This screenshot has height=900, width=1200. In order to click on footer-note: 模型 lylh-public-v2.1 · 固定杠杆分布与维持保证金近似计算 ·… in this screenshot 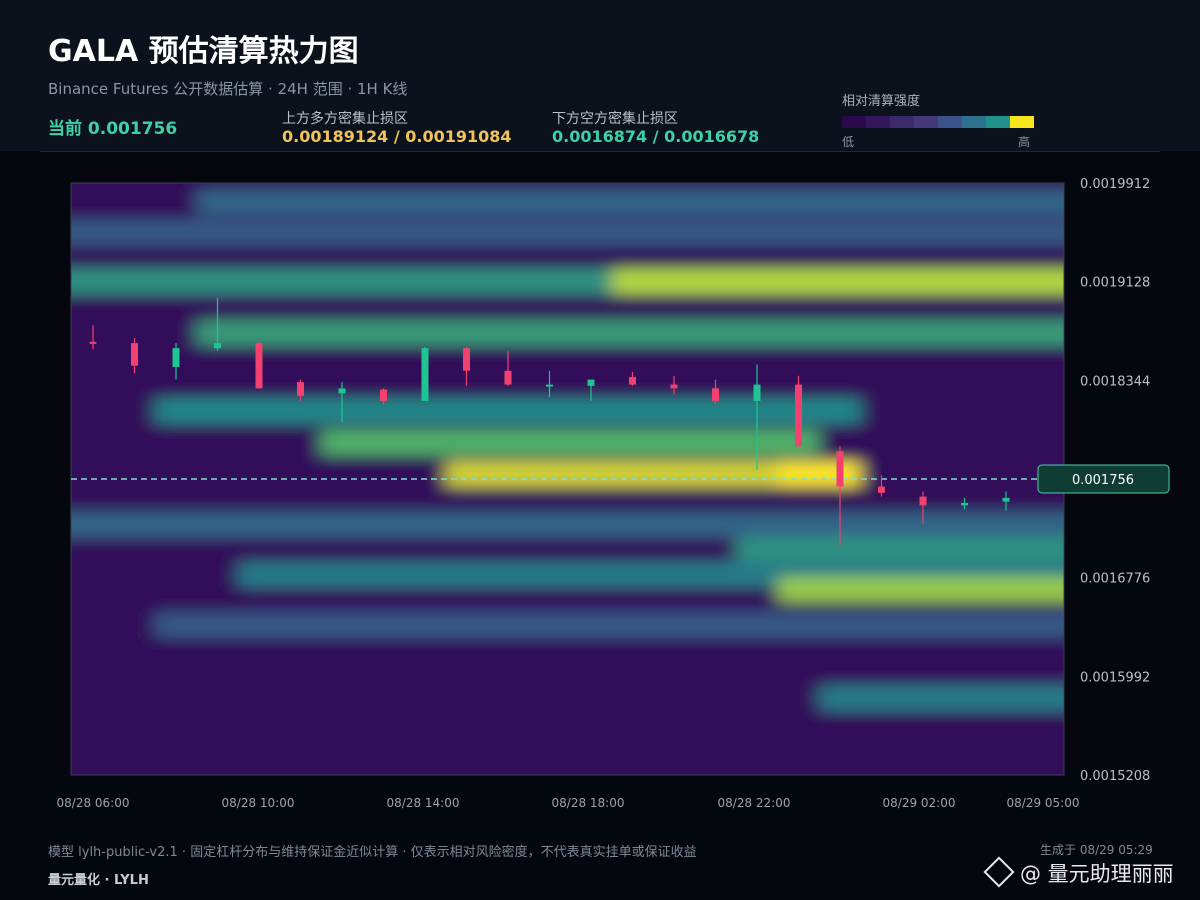, I will do `click(372, 852)`.